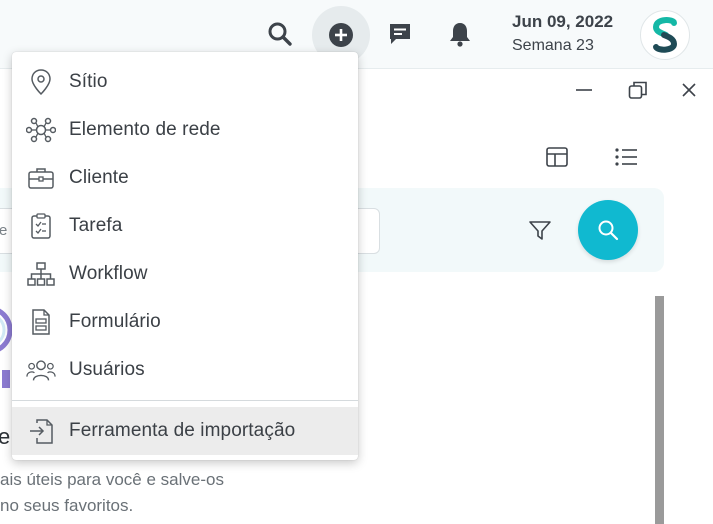 This screenshot has width=713, height=524. What do you see at coordinates (67, 505) in the screenshot?
I see `empty-state-text-line2: no seus favoritos.` at bounding box center [67, 505].